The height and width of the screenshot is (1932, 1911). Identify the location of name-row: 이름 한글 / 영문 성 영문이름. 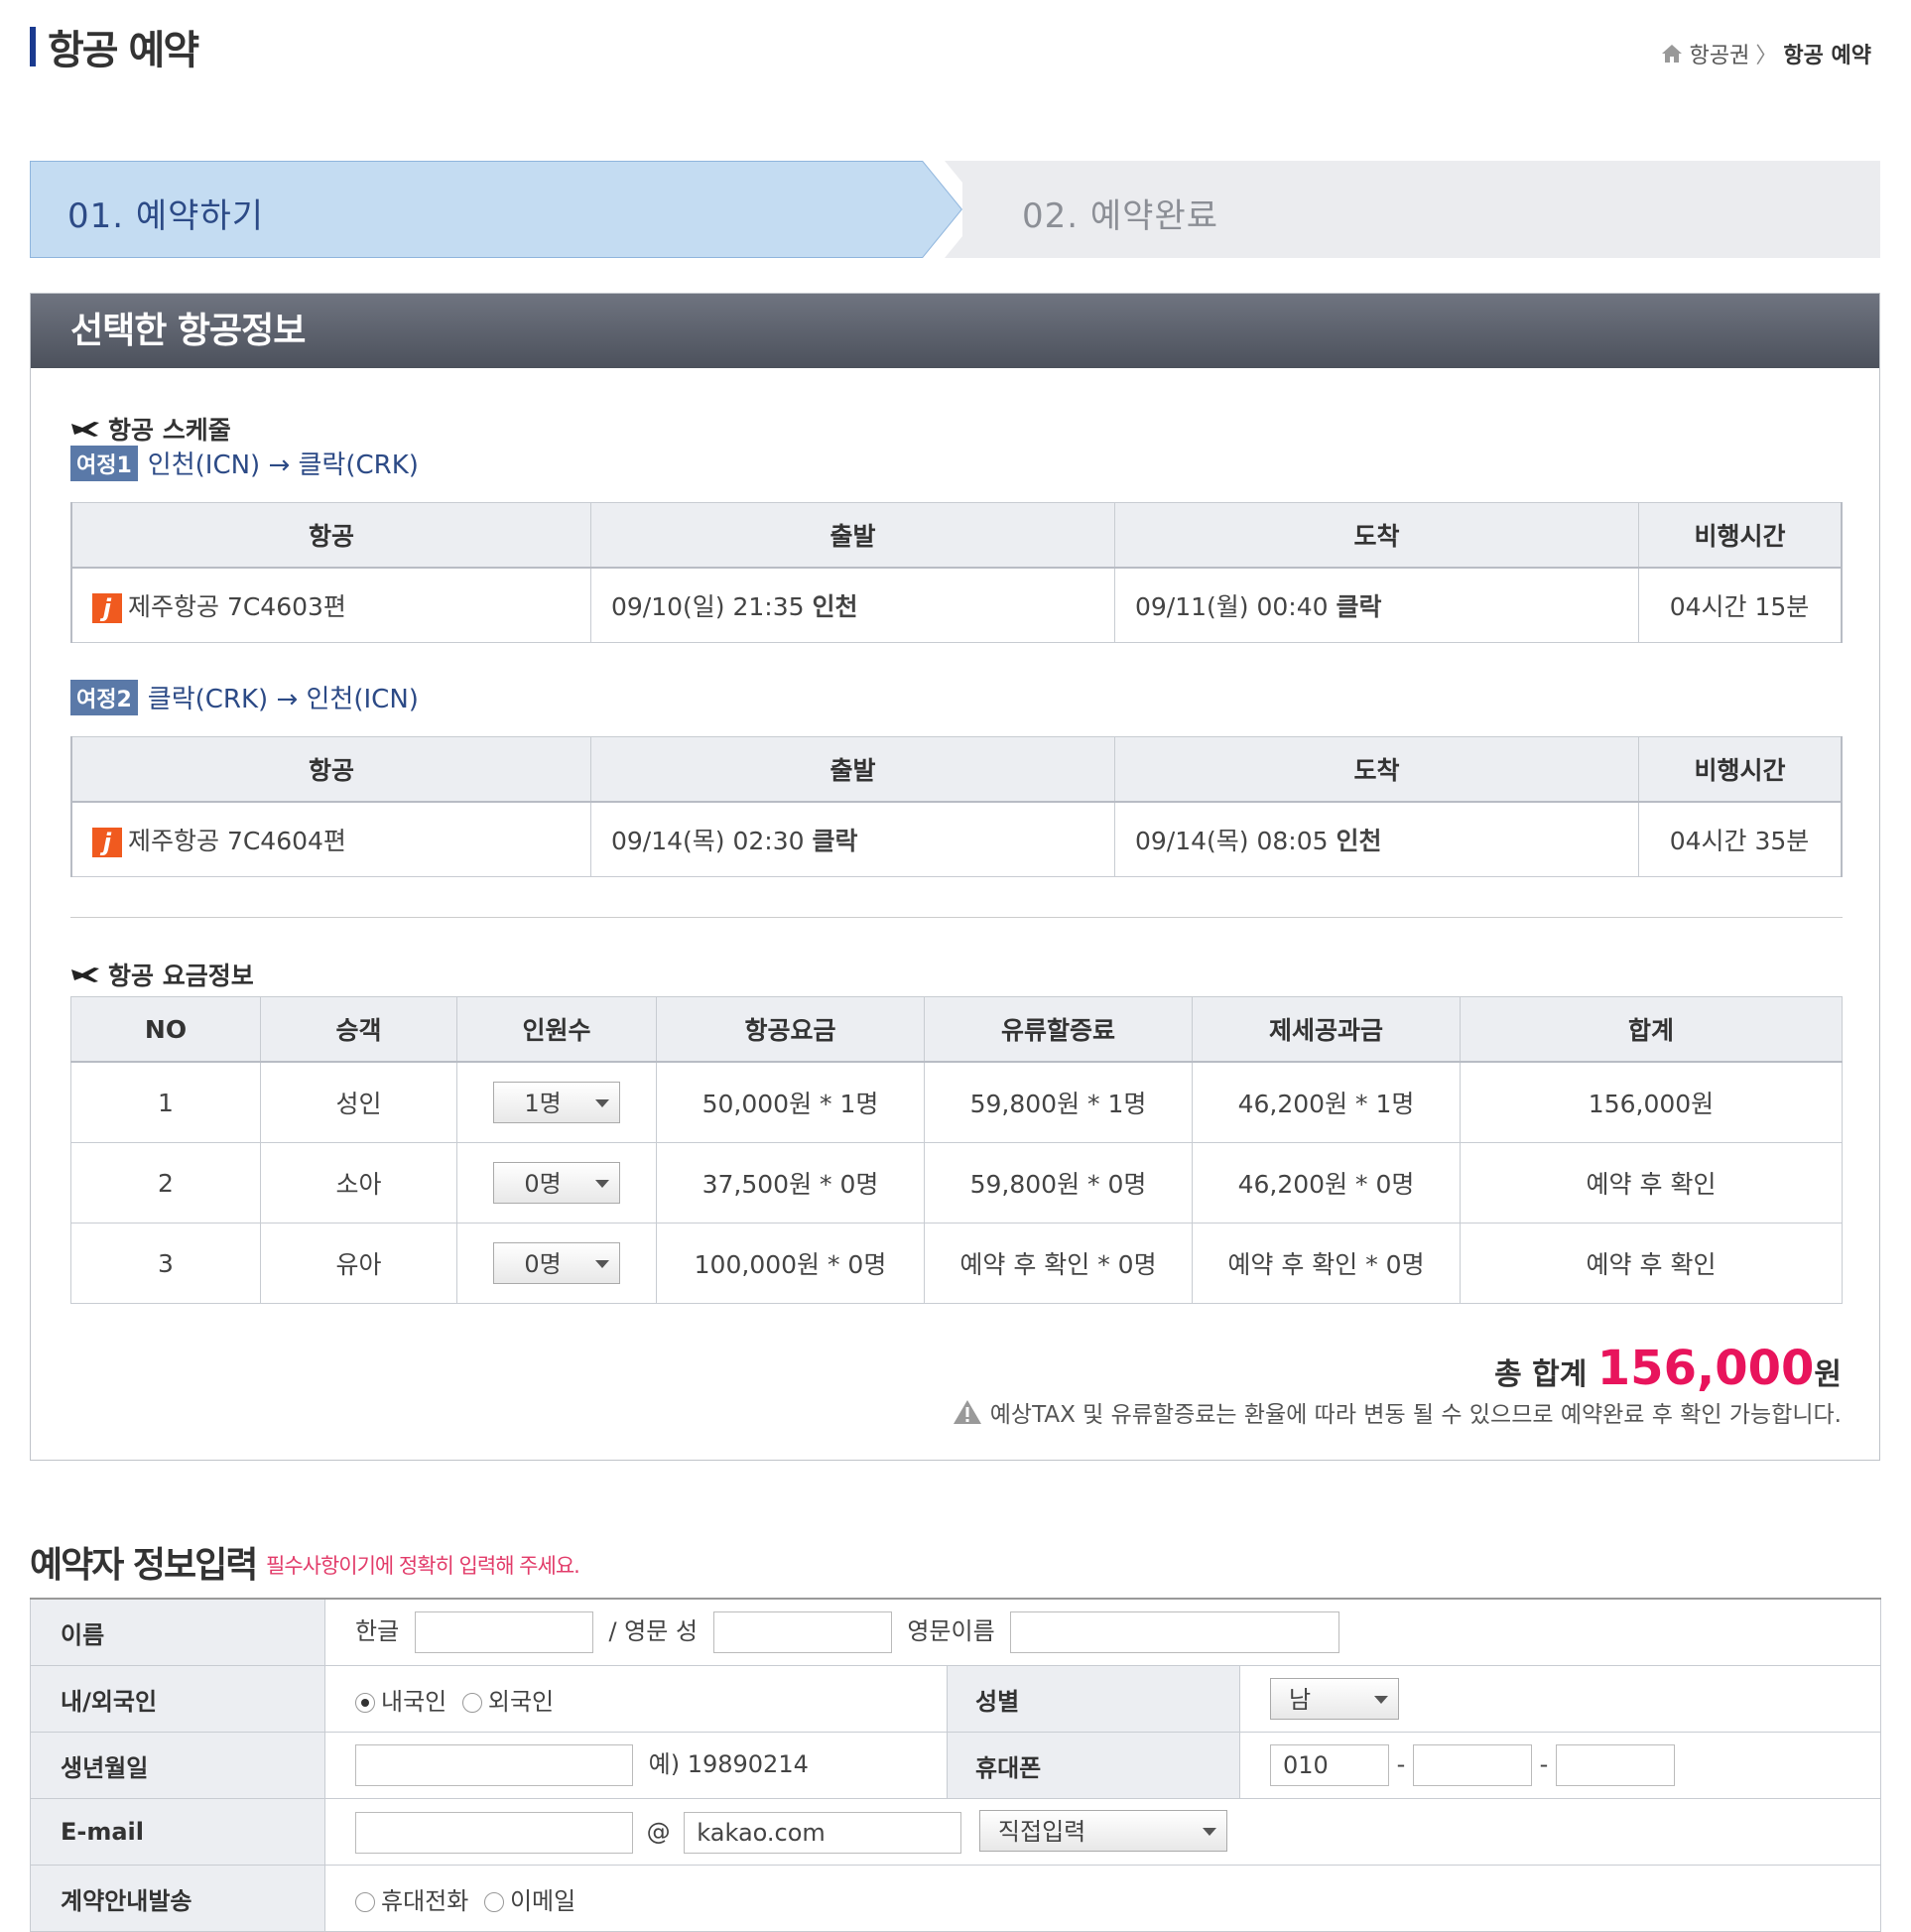
(955, 1632).